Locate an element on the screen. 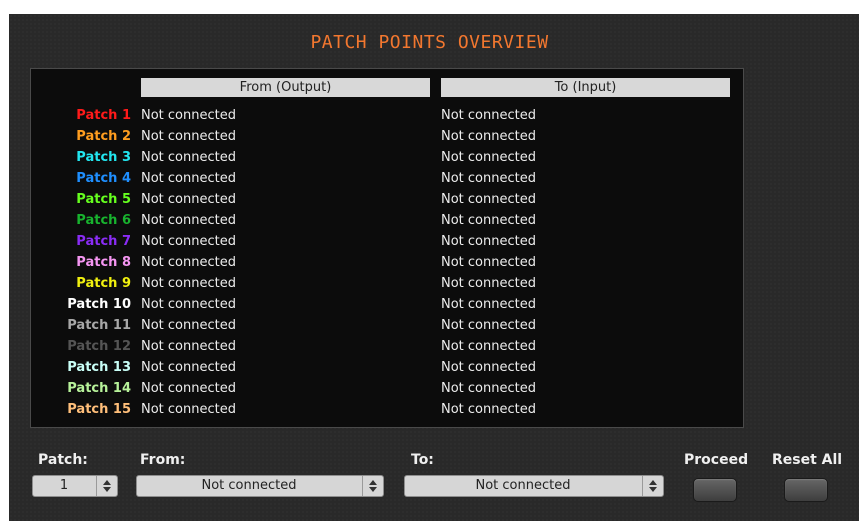  patch-name: Patch 4 is located at coordinates (103, 178).